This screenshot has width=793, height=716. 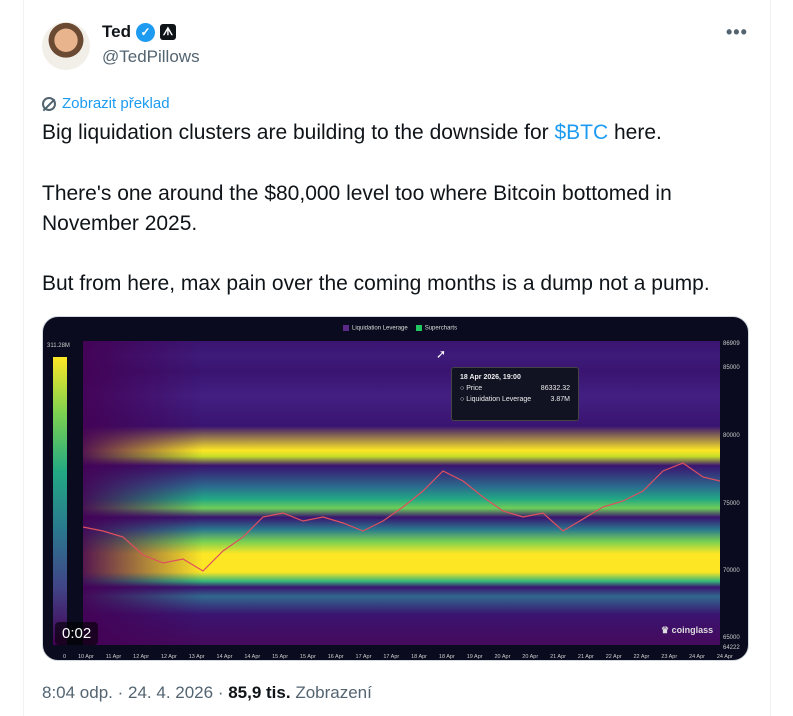 I want to click on price-line, so click(x=401, y=517).